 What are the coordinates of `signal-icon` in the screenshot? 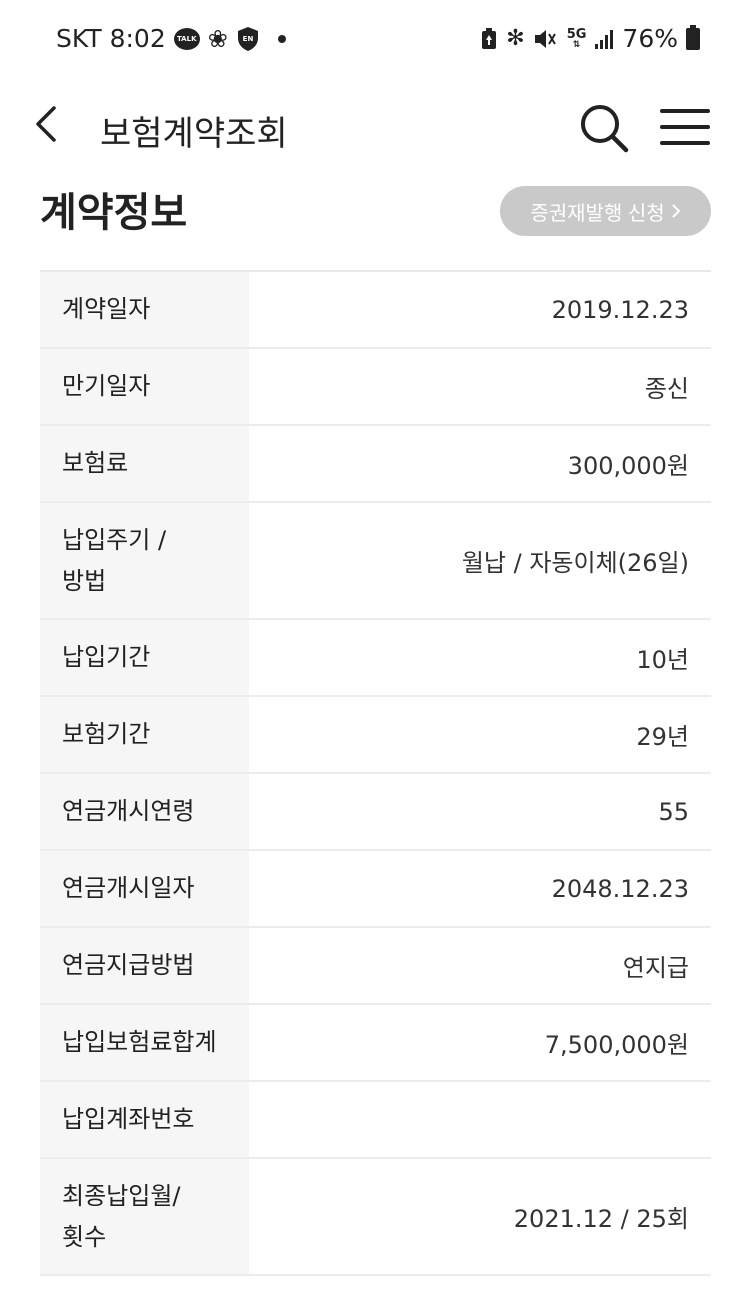 It's located at (604, 39).